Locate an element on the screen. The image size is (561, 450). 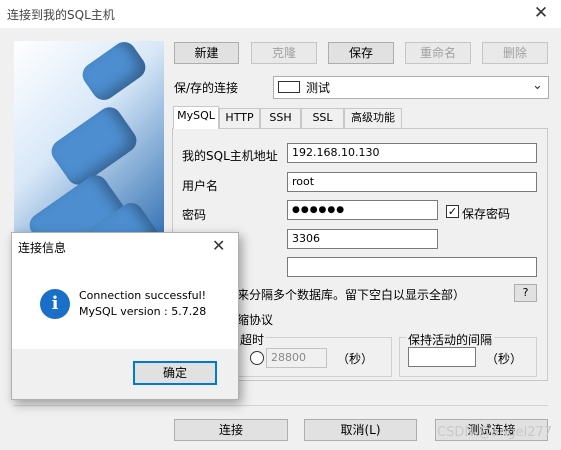
tab-ssl: SSL is located at coordinates (322, 118).